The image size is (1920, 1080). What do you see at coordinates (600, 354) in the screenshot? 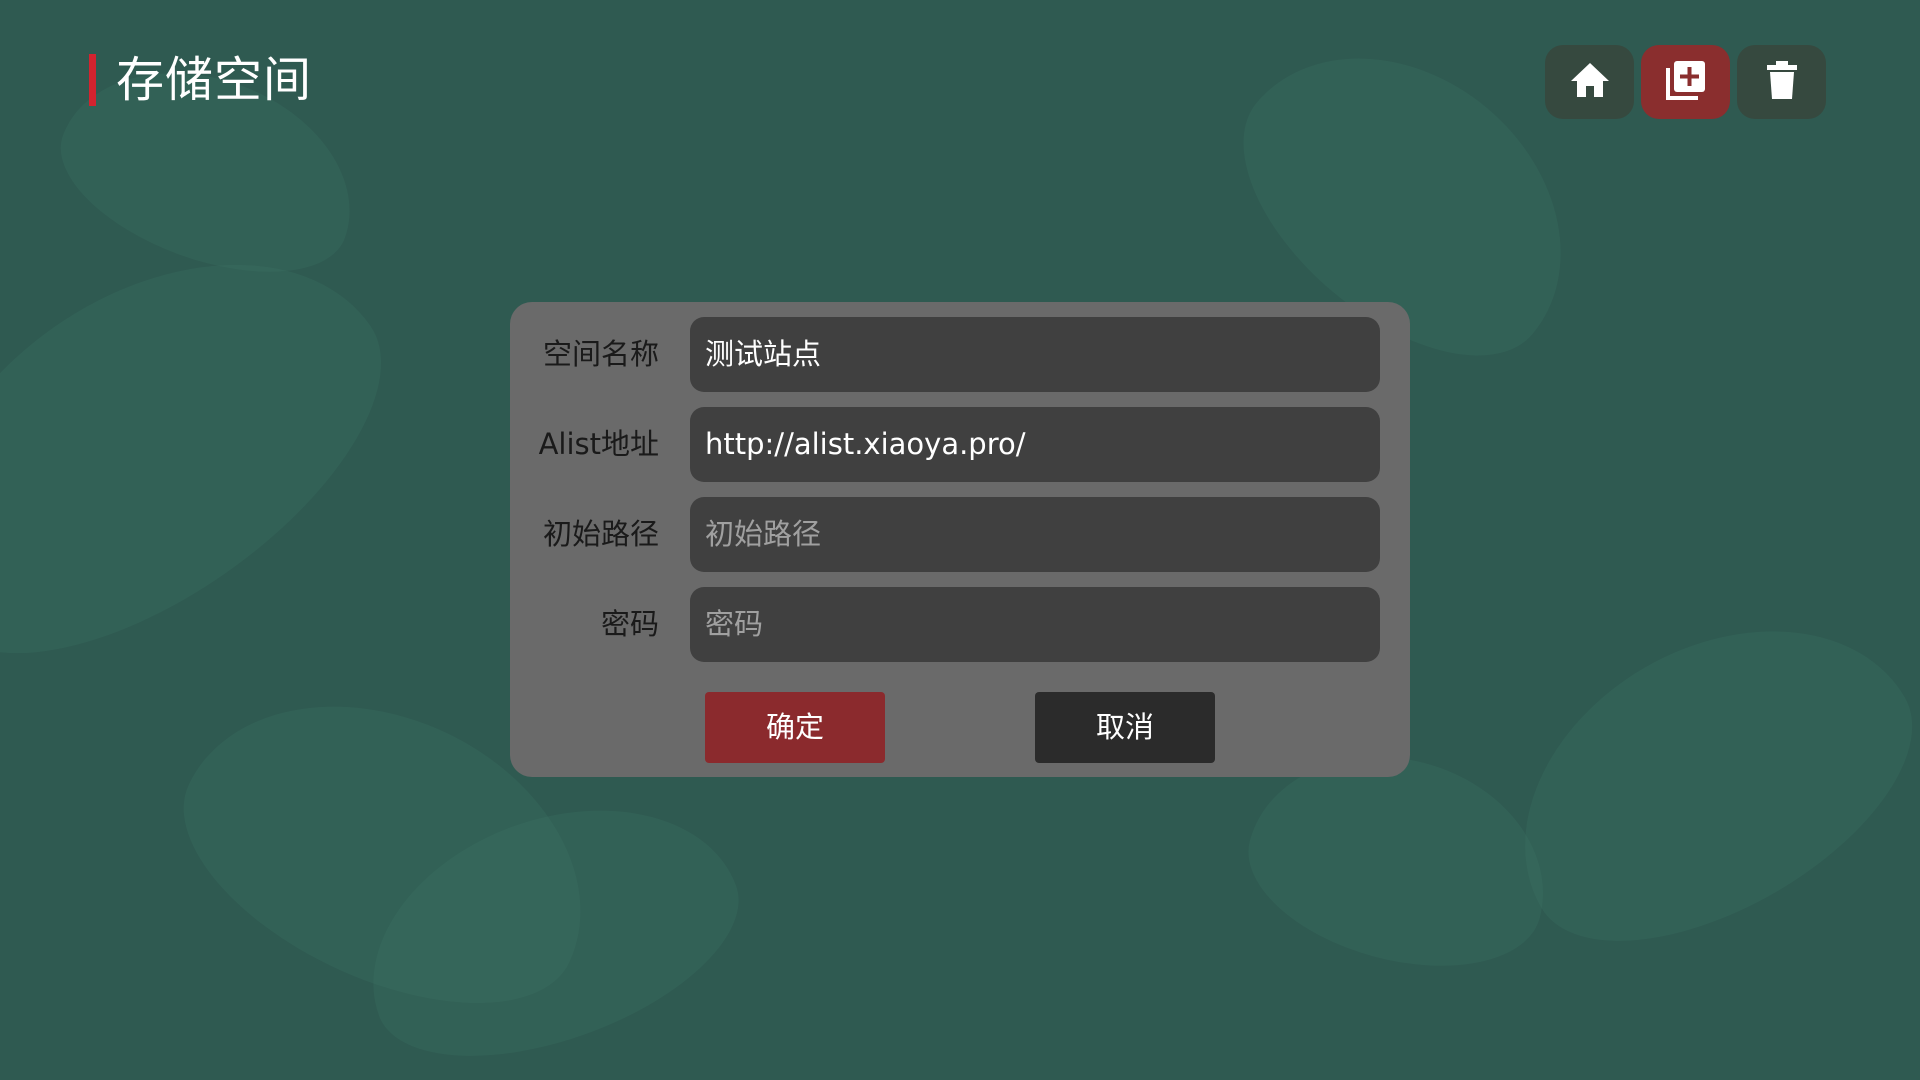
I see `space-name-label: 空间名称` at bounding box center [600, 354].